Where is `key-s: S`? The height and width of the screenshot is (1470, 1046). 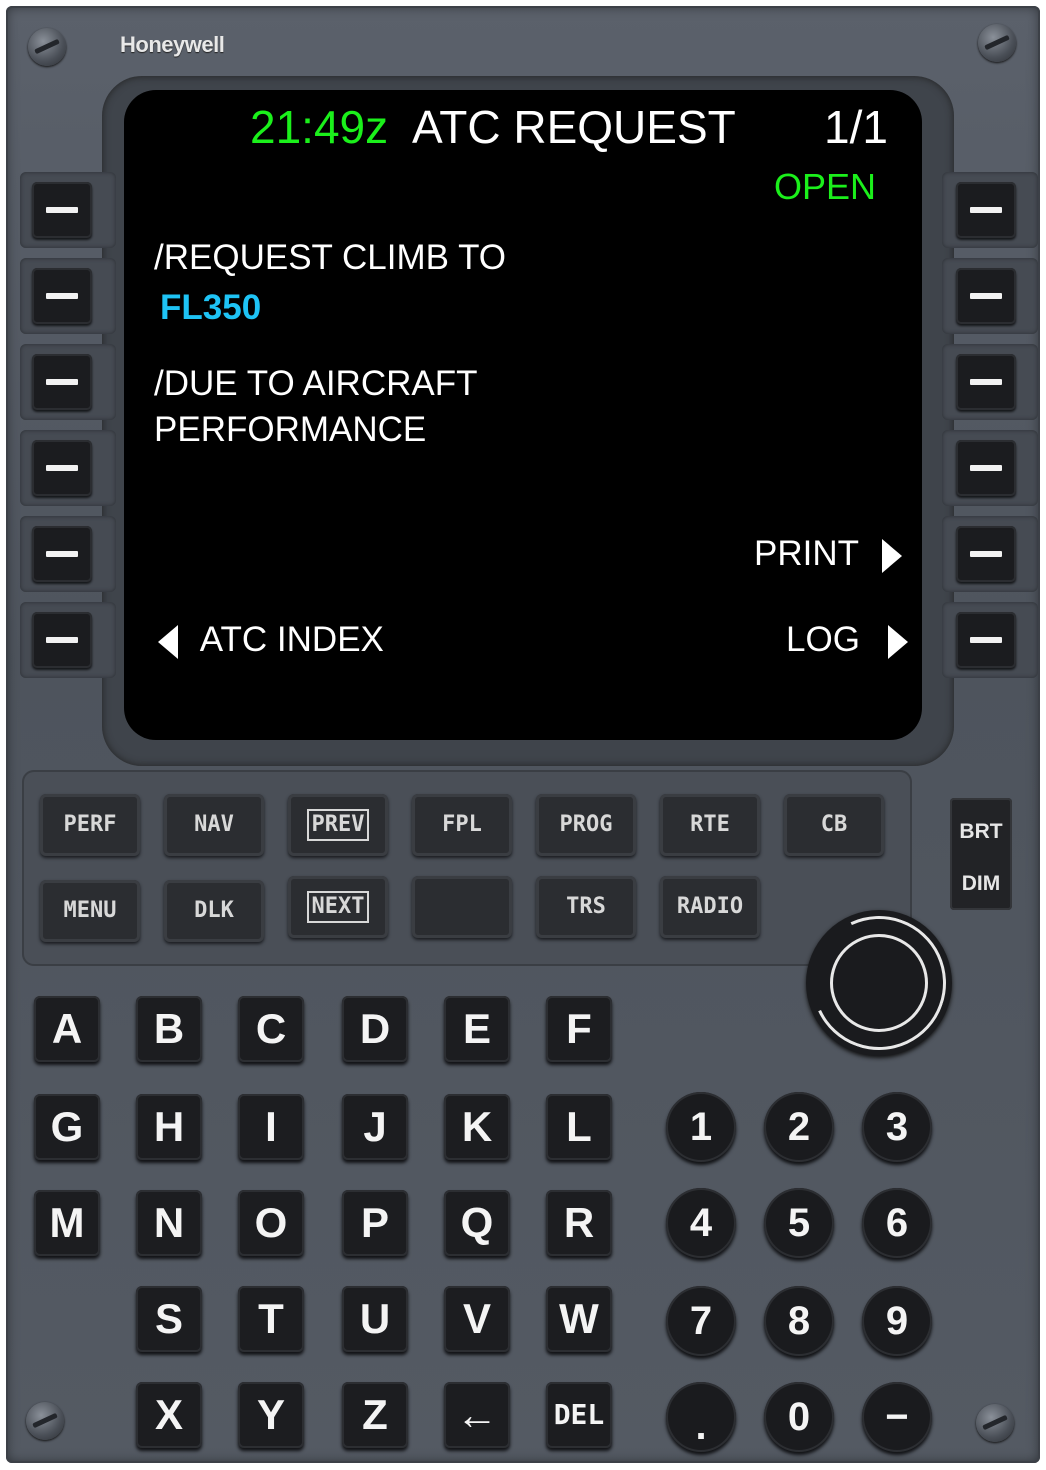 key-s: S is located at coordinates (169, 1319).